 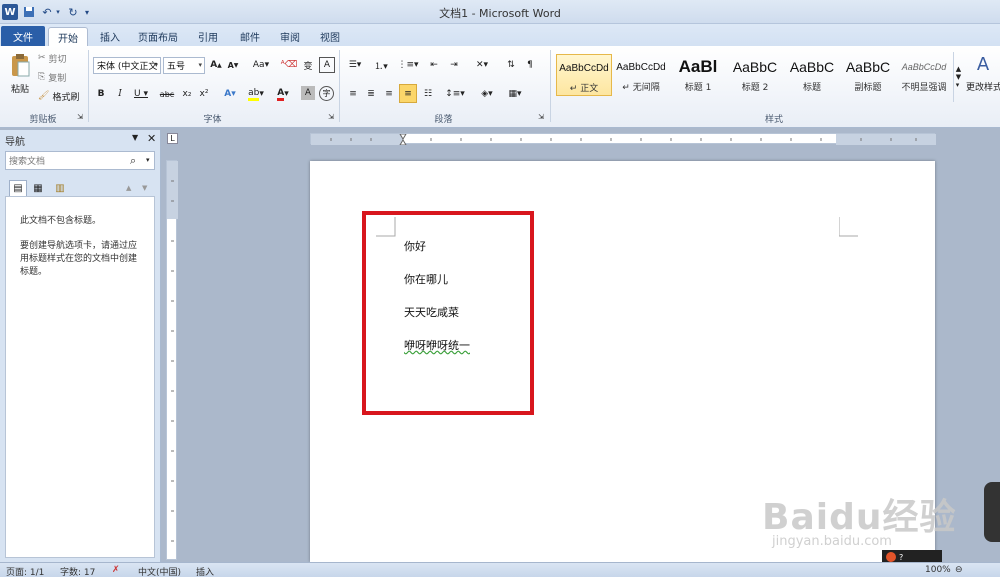 What do you see at coordinates (61, 221) in the screenshot?
I see `nav-empty-message: 此文档不包含标题。` at bounding box center [61, 221].